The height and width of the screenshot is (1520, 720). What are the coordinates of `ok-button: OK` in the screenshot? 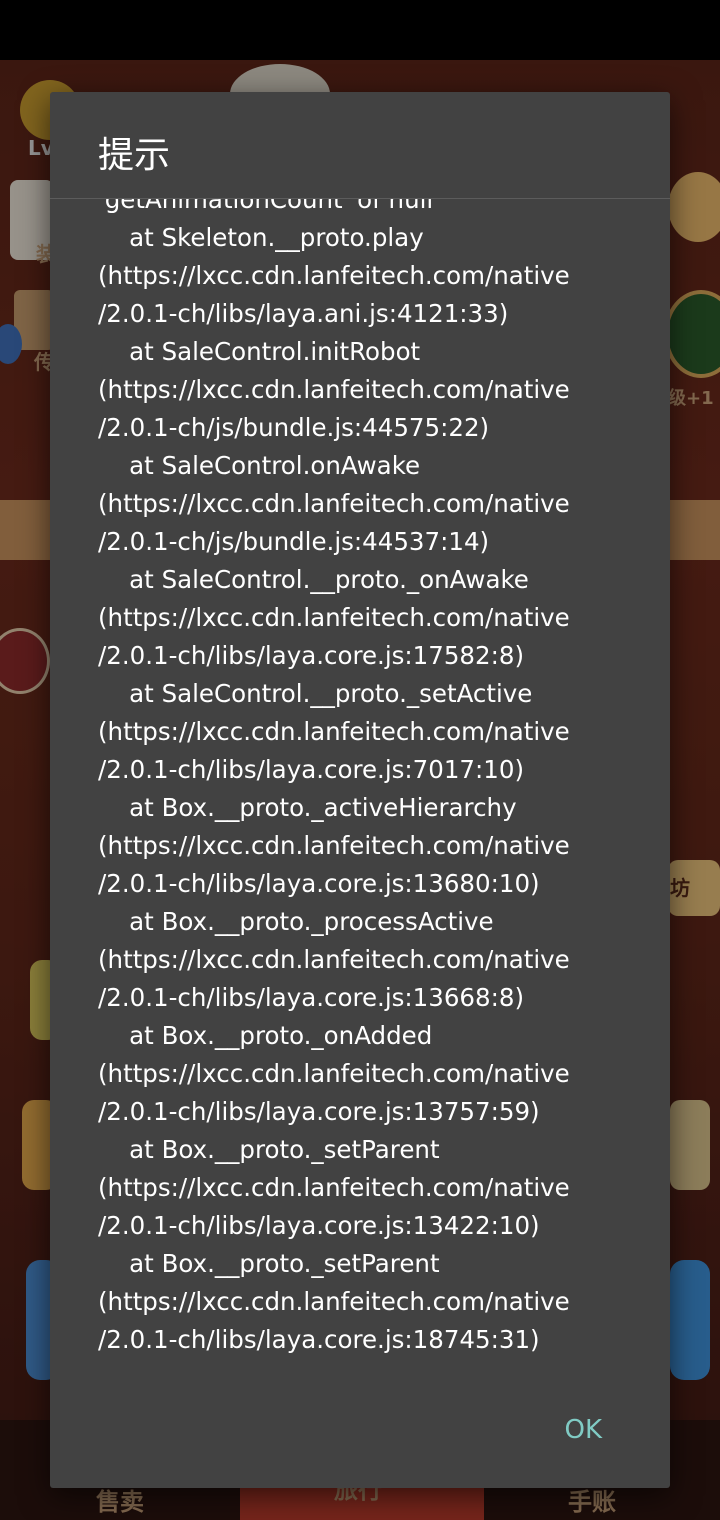 It's located at (583, 1430).